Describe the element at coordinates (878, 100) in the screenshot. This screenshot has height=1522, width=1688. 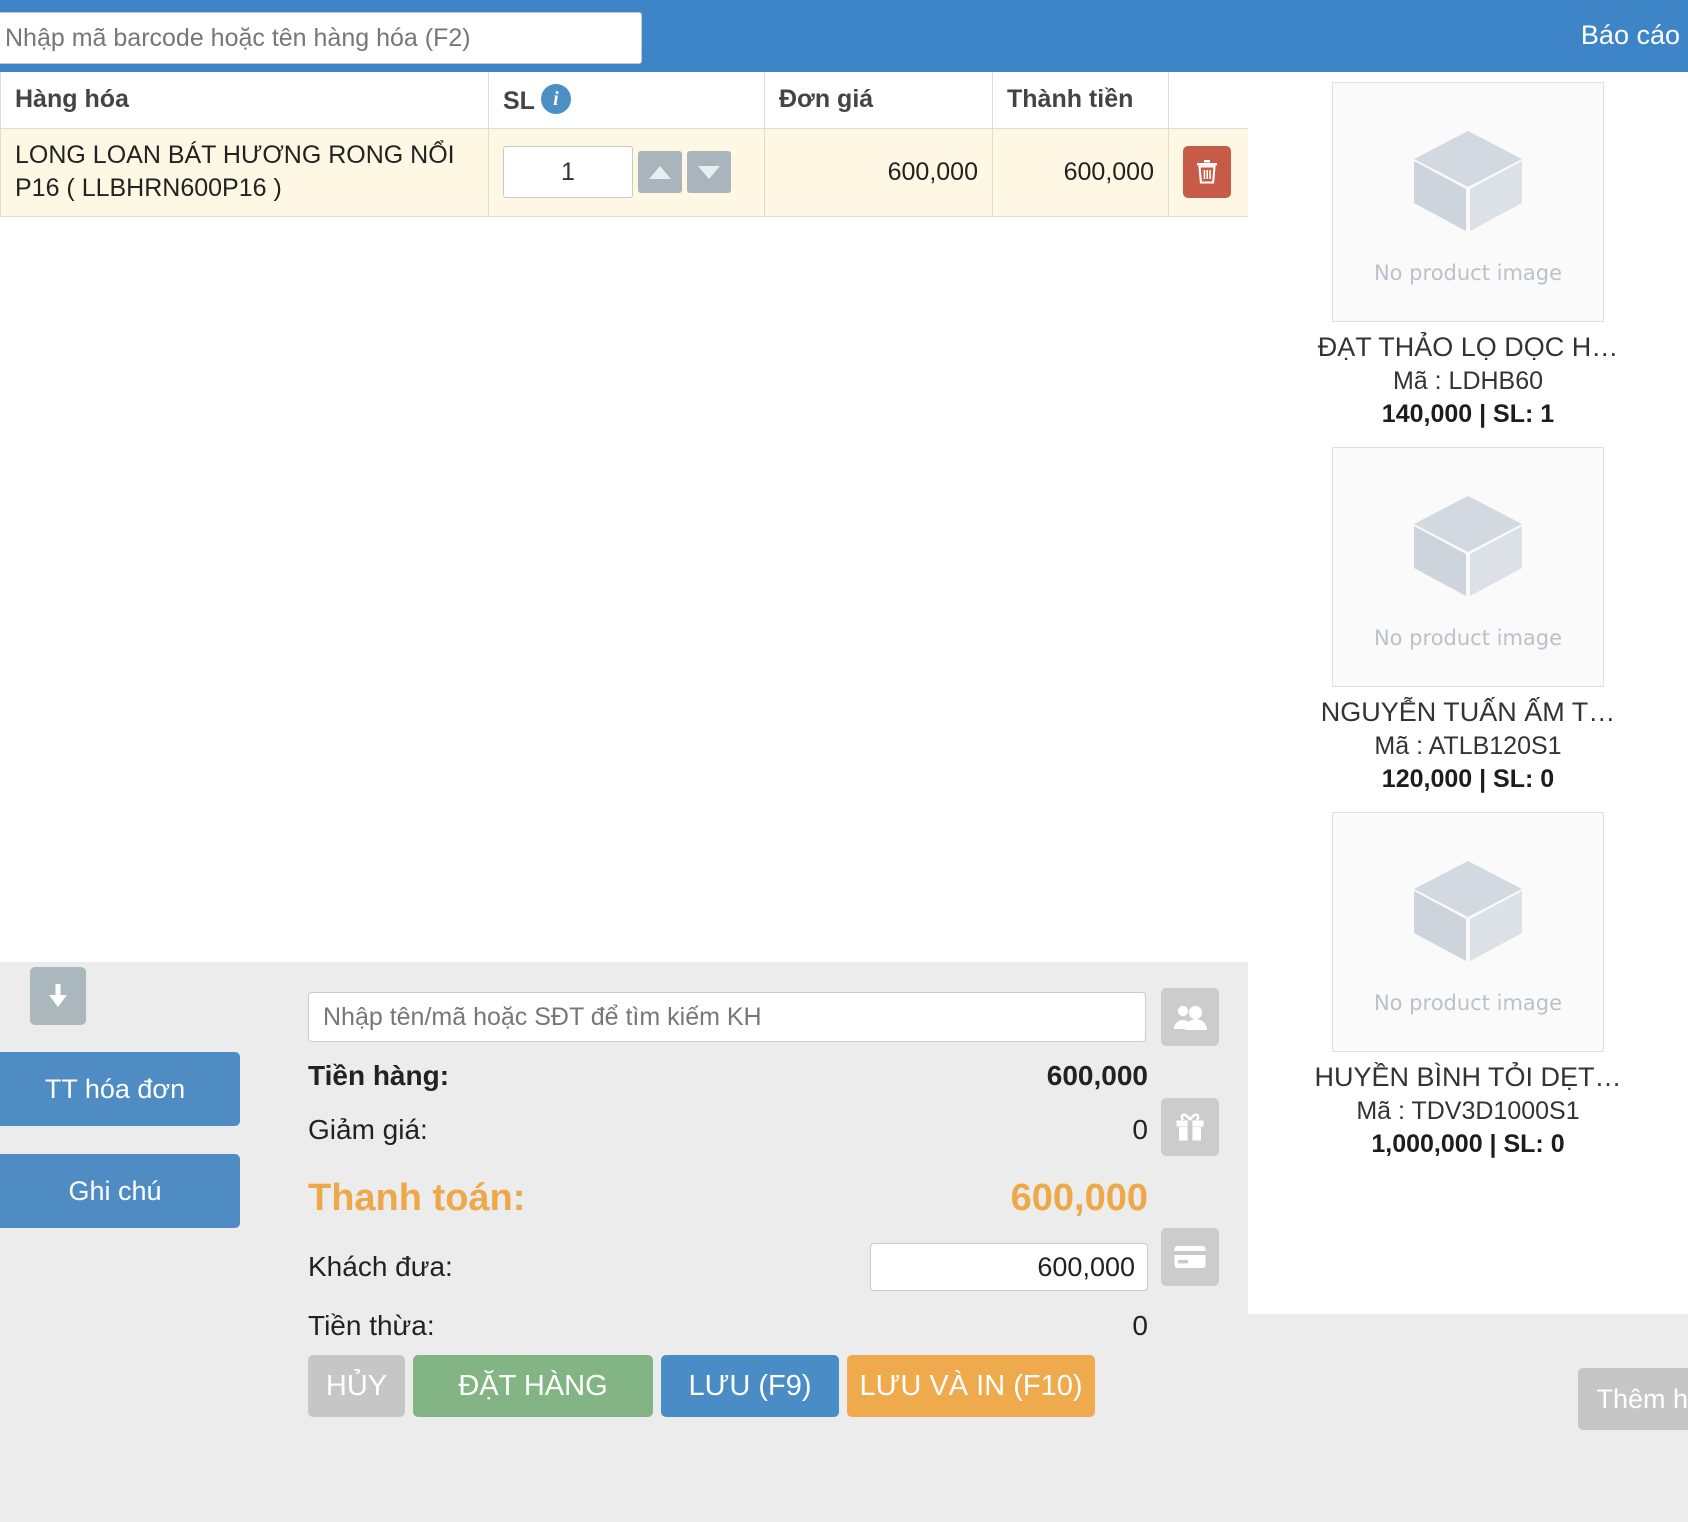
I see `column-header-price: Đơn giá` at that location.